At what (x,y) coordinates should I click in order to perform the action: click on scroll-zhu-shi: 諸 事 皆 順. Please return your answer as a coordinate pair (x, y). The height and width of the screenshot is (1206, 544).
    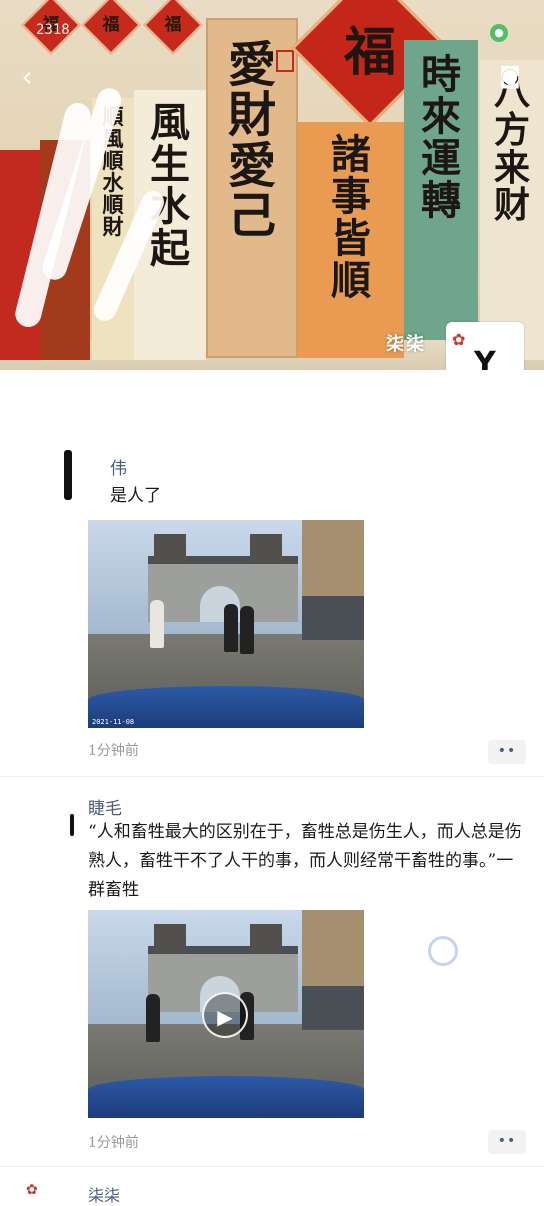
    Looking at the image, I should click on (351, 240).